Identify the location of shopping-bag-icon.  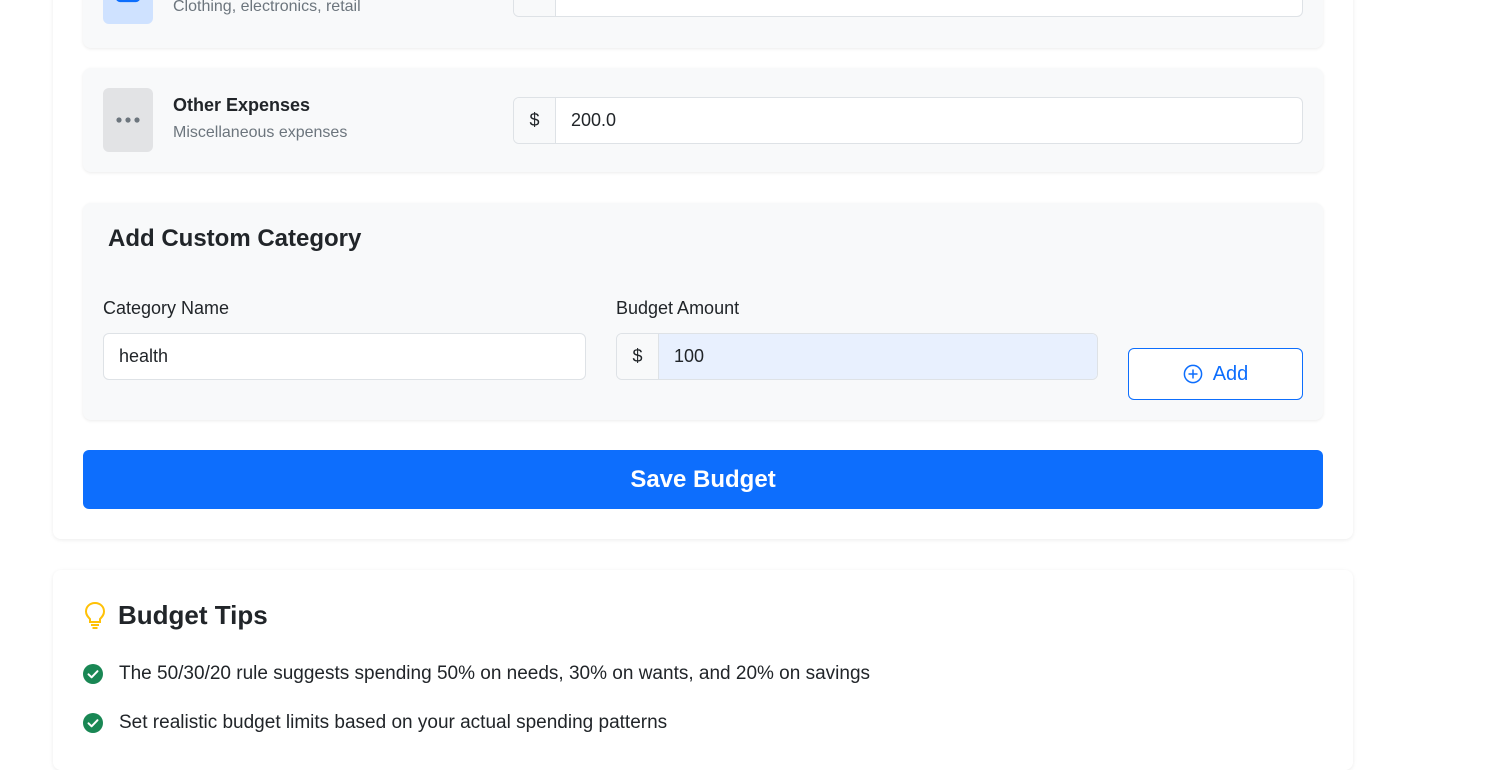
(128, 12).